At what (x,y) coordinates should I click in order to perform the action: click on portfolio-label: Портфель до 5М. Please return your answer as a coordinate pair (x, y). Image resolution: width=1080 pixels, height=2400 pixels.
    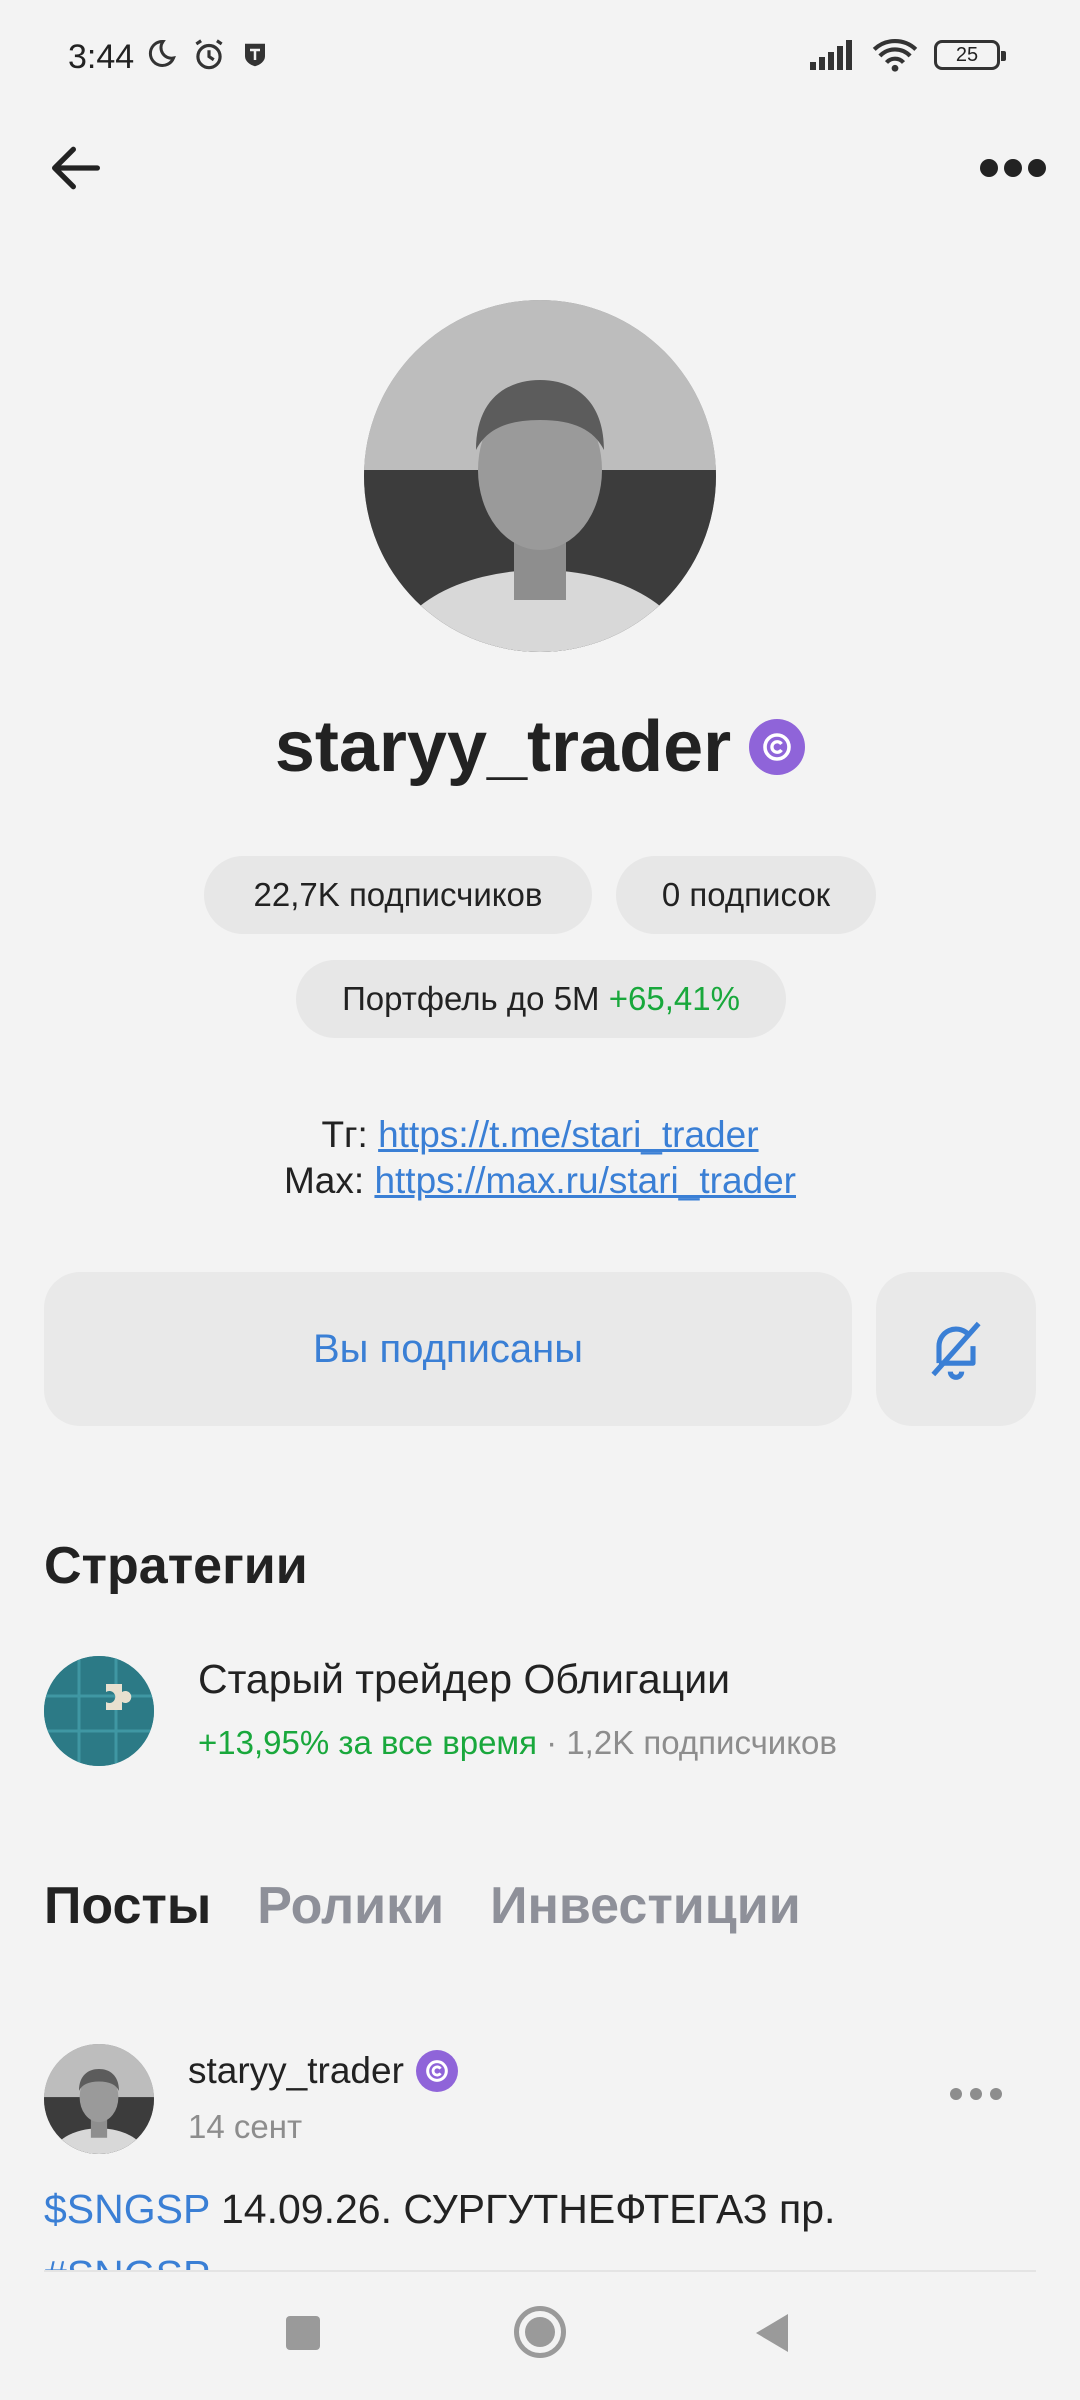
    Looking at the image, I should click on (471, 998).